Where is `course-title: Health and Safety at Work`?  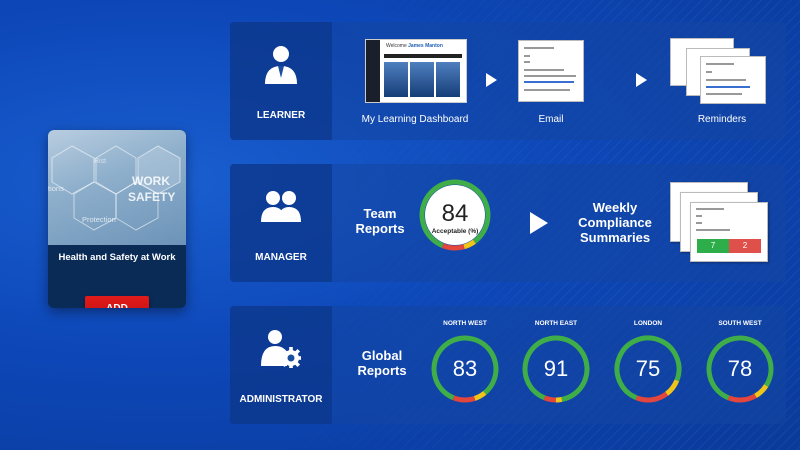 course-title: Health and Safety at Work is located at coordinates (117, 257).